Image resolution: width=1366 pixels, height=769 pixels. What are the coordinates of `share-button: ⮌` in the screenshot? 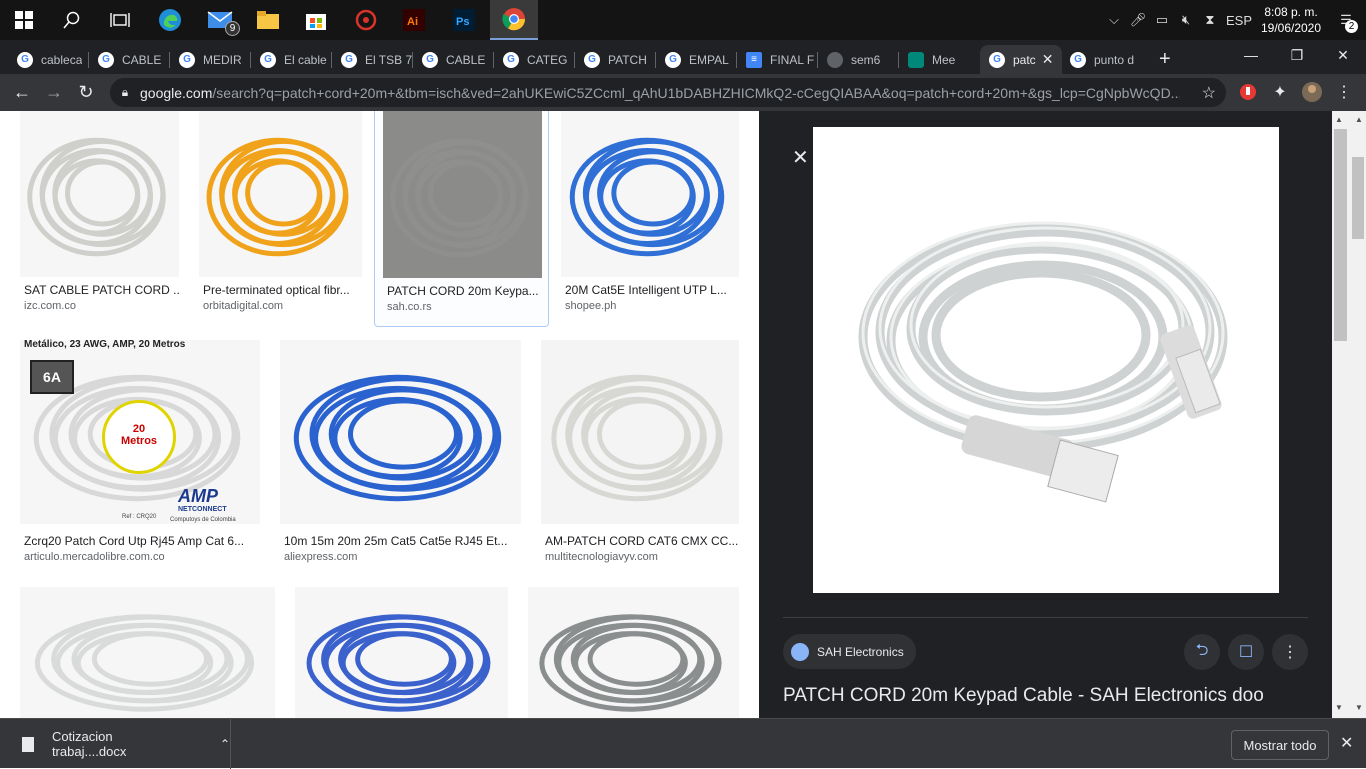 It's located at (1202, 652).